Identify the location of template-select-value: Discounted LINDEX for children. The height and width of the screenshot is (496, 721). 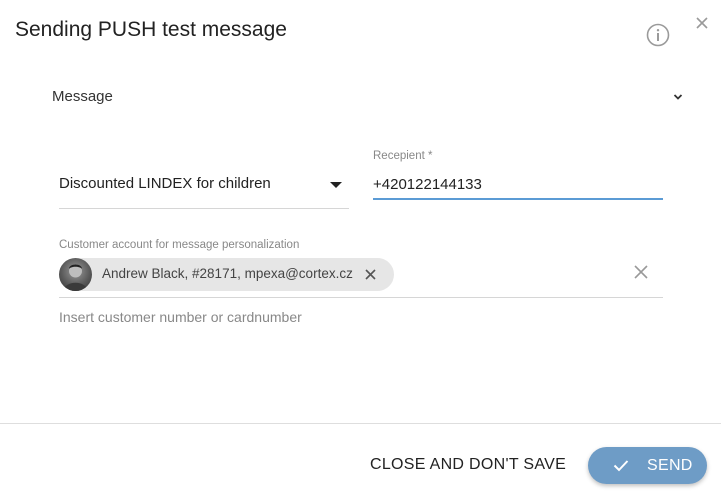
(165, 183).